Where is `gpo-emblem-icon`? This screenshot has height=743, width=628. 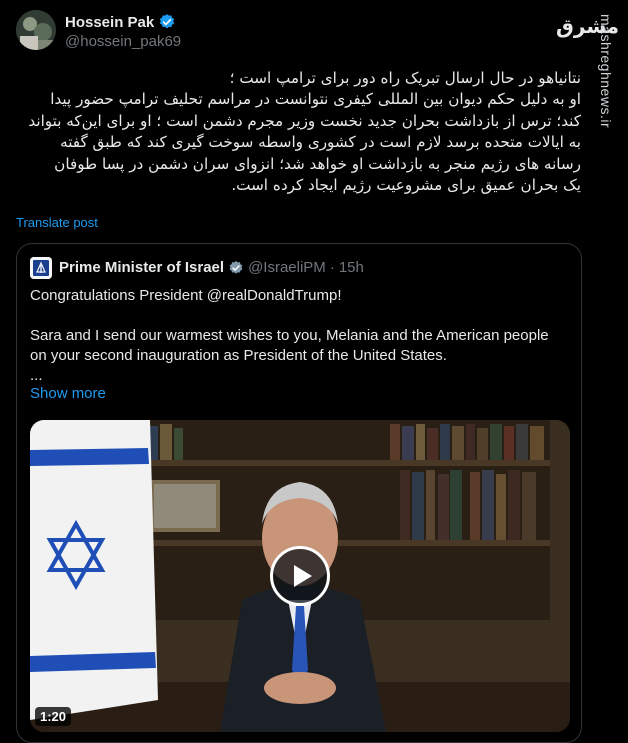
gpo-emblem-icon is located at coordinates (46, 440).